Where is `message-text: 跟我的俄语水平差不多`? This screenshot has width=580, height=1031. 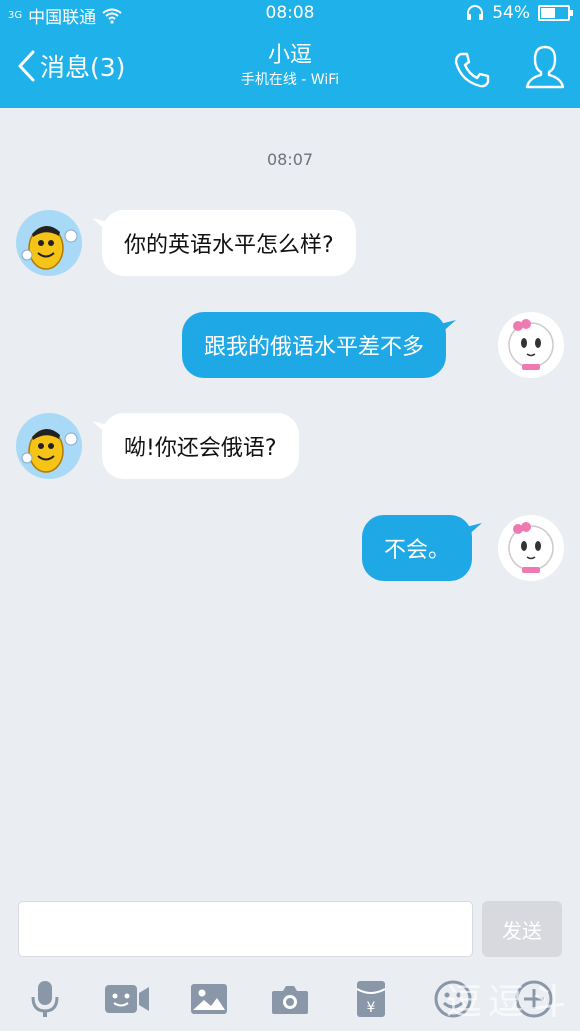 message-text: 跟我的俄语水平差不多 is located at coordinates (314, 347).